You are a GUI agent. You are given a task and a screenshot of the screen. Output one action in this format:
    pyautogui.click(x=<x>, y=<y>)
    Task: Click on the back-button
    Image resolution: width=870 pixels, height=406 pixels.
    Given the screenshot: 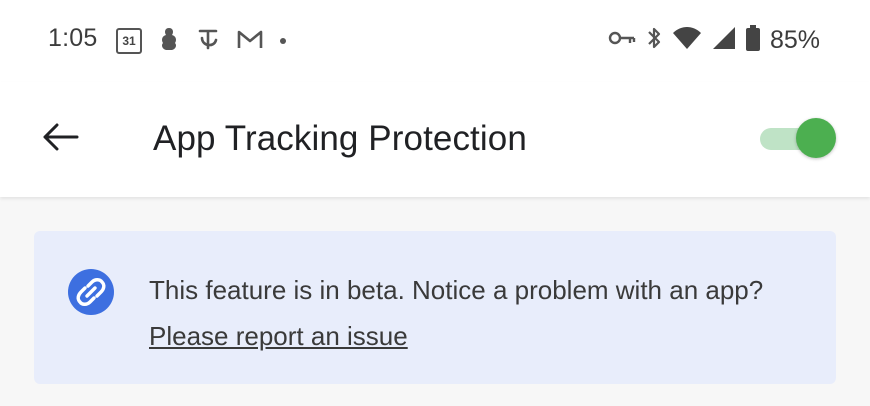 What is the action you would take?
    pyautogui.click(x=60, y=139)
    